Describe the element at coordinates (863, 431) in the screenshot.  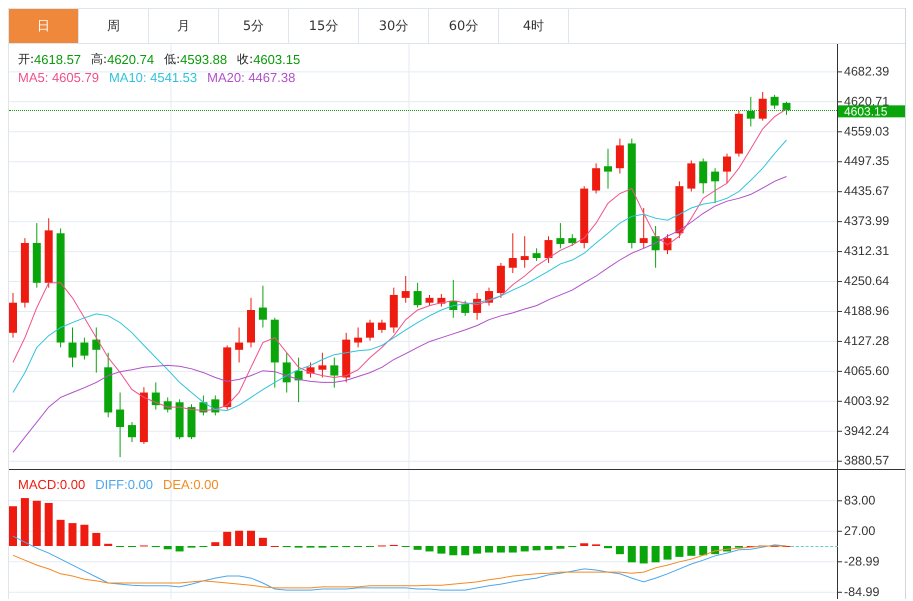
I see `axis-label: 3942.24` at that location.